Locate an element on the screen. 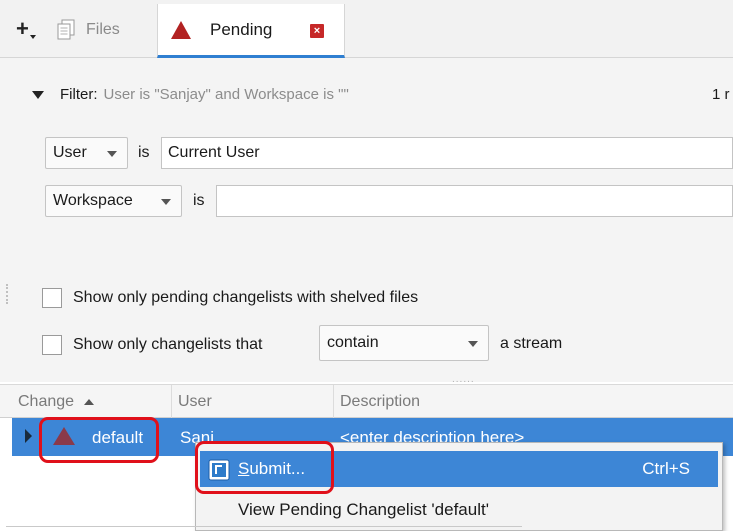 The image size is (733, 531). stream-condition-value: contain is located at coordinates (353, 342).